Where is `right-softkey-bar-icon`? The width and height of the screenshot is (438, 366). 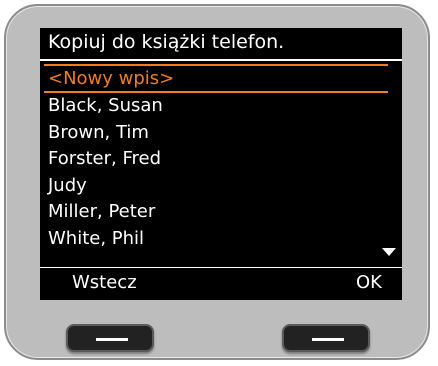 right-softkey-bar-icon is located at coordinates (328, 339).